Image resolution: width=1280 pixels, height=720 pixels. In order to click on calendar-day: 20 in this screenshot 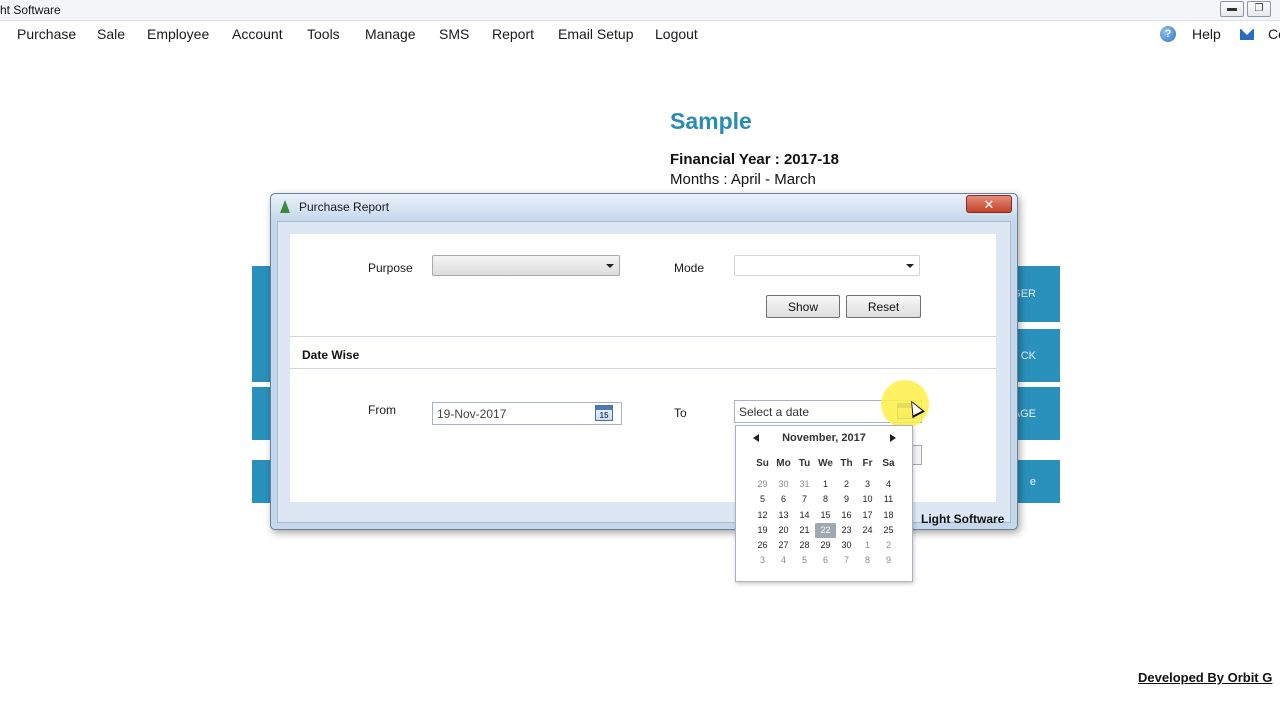, I will do `click(783, 530)`.